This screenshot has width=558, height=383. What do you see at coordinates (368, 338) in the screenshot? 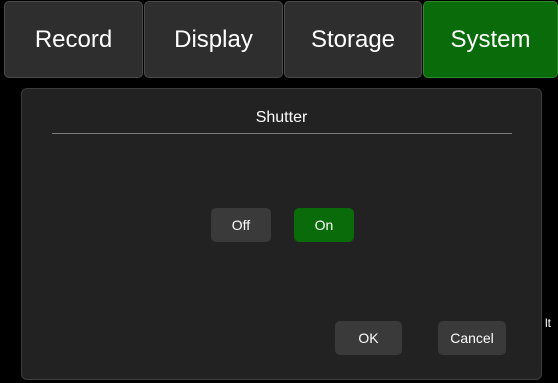
I see `ok-button: OK` at bounding box center [368, 338].